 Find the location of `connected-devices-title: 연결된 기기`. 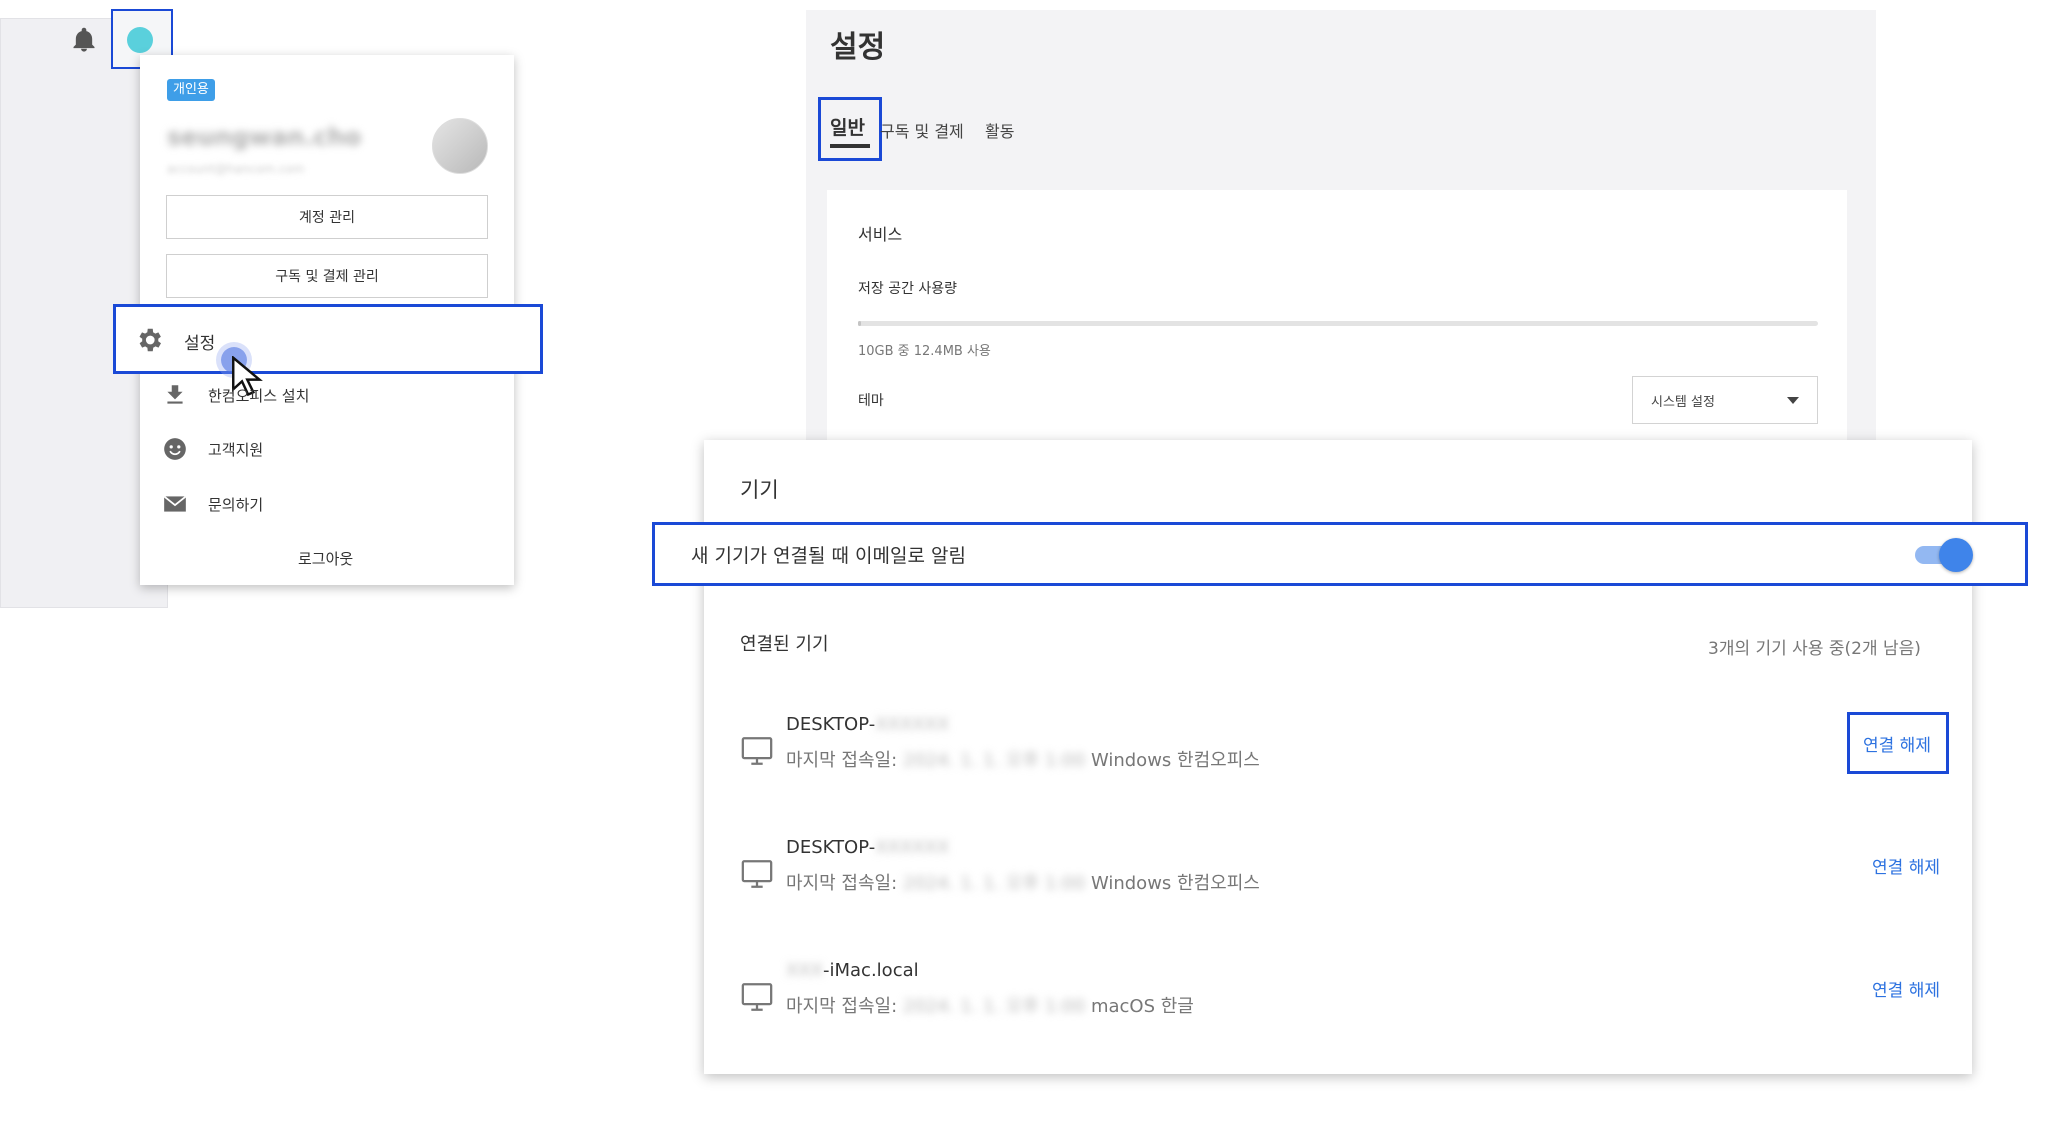

connected-devices-title: 연결된 기기 is located at coordinates (784, 644).